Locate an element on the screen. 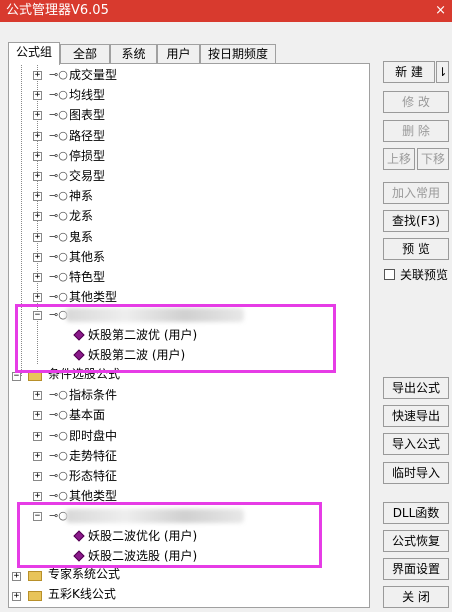  dll-button: DLL函数 is located at coordinates (416, 513).